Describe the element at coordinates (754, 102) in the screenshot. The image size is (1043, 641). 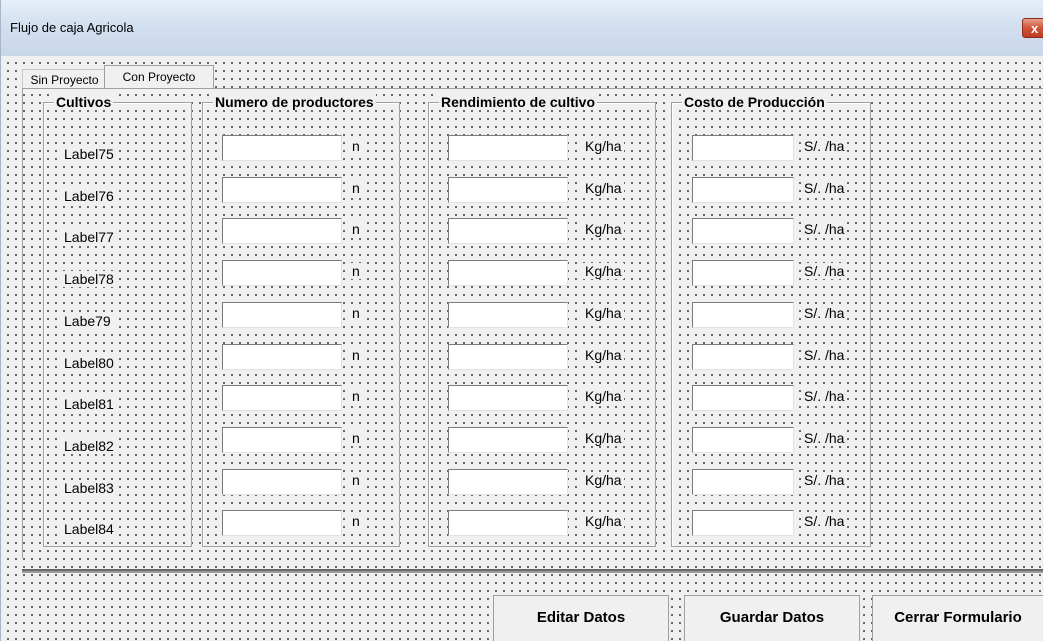
I see `costo-caption: Costo de Producción` at that location.